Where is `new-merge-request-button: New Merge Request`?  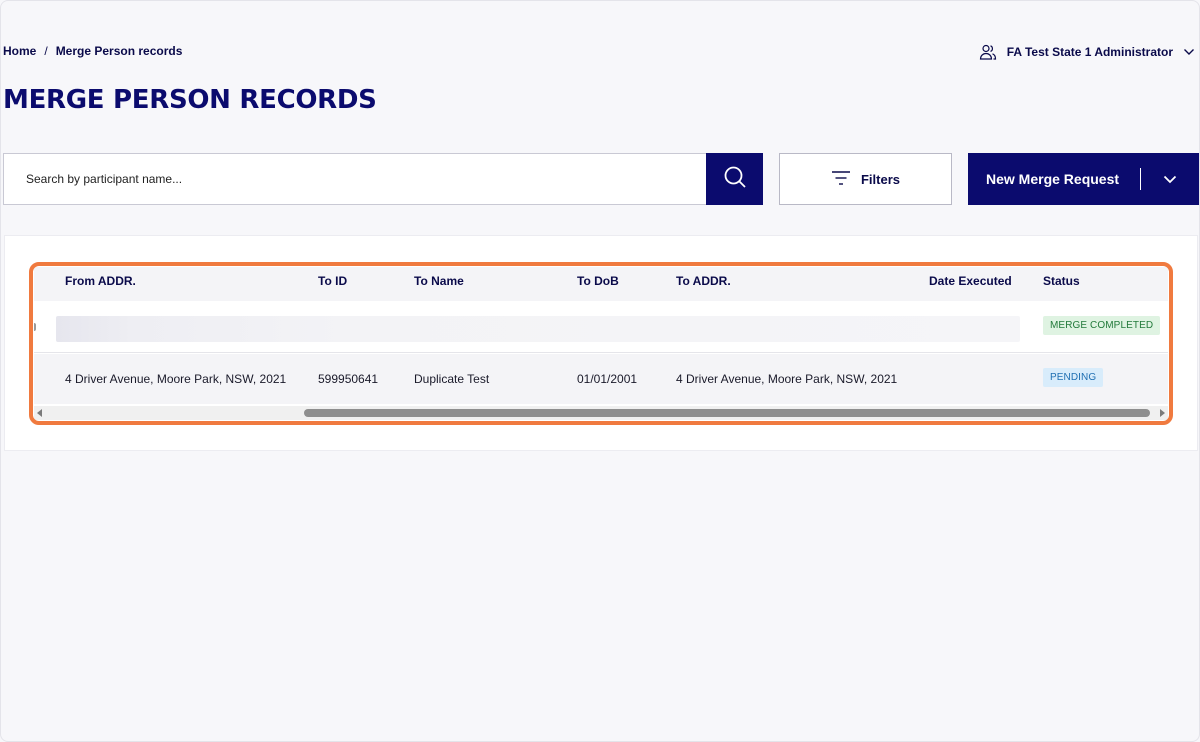 new-merge-request-button: New Merge Request is located at coordinates (1083, 179).